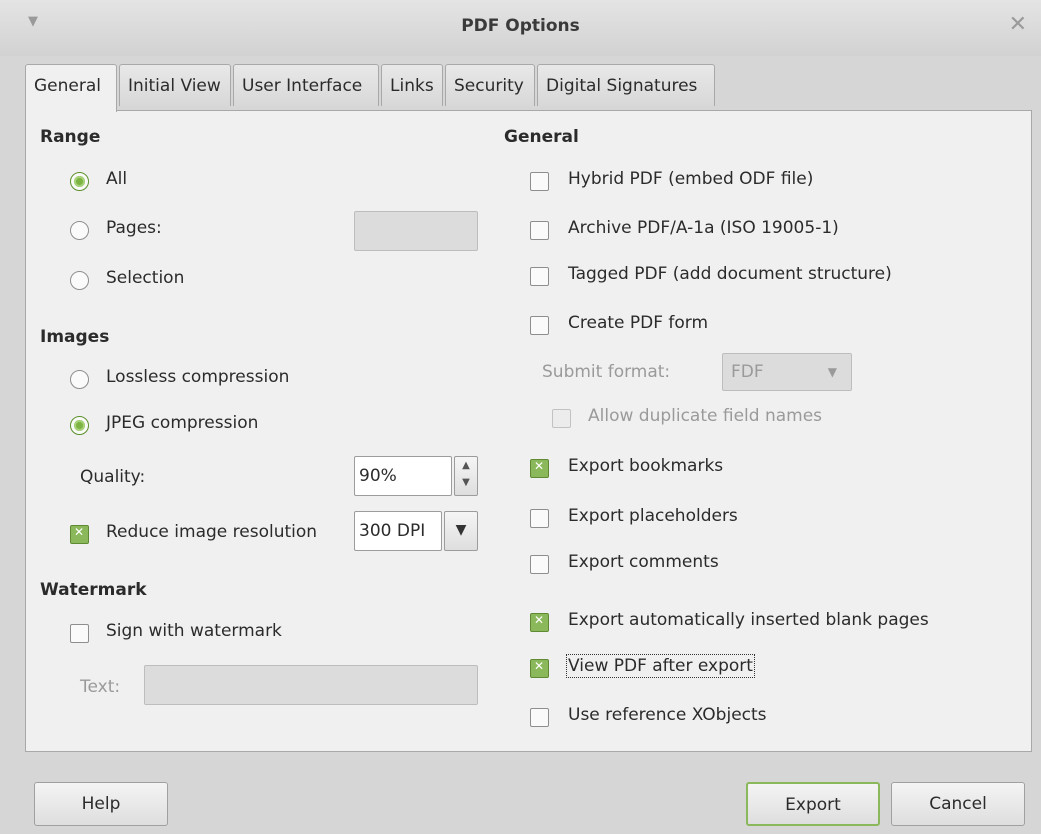  What do you see at coordinates (539, 564) in the screenshot?
I see `export-comments-checkbox` at bounding box center [539, 564].